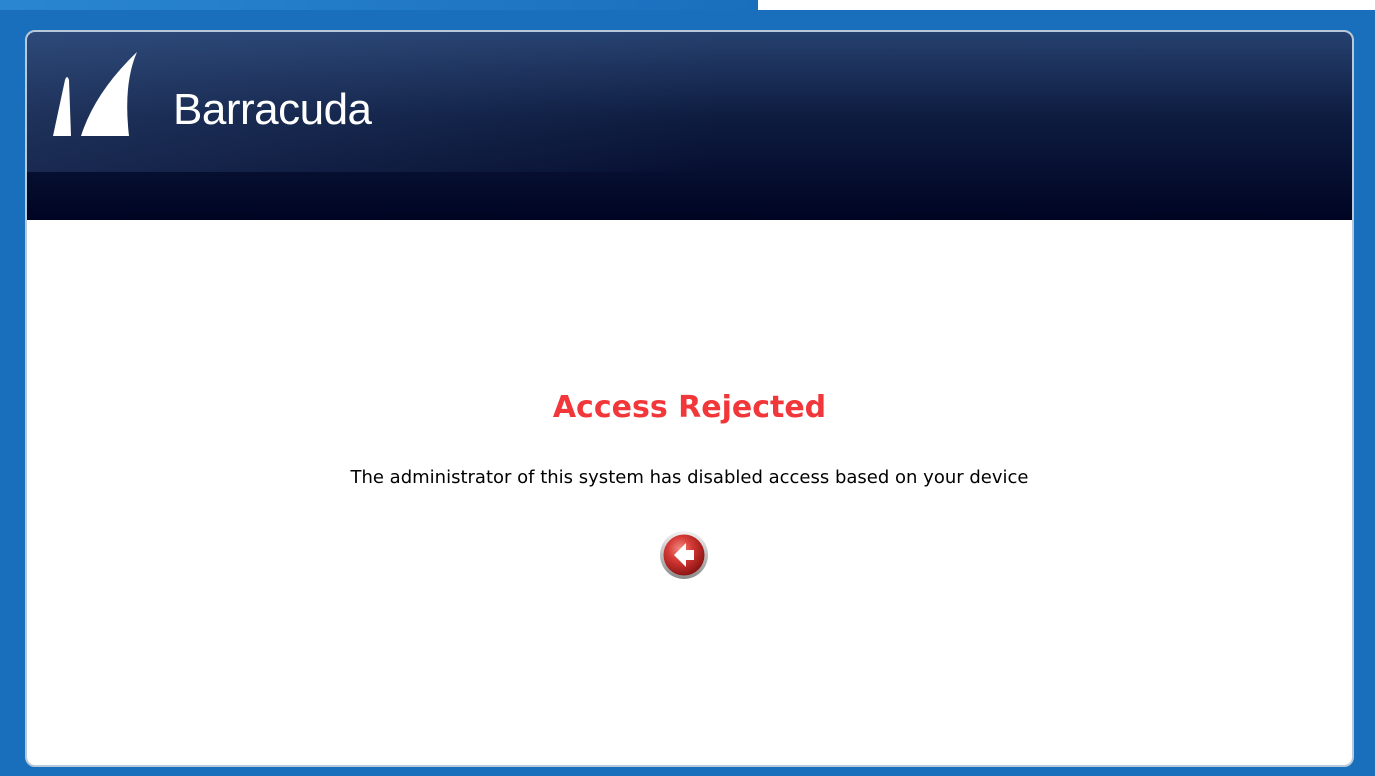 This screenshot has height=776, width=1375. I want to click on brand-logo: Barracuda, so click(209, 92).